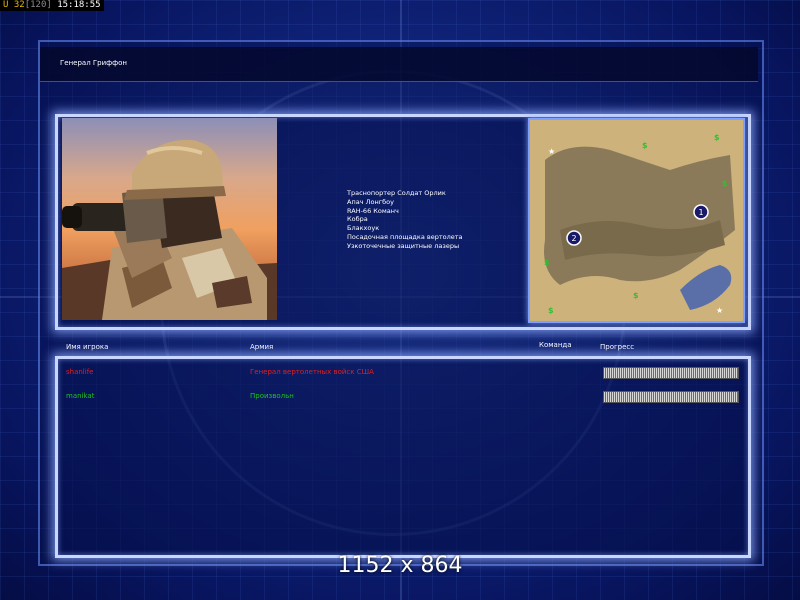  Describe the element at coordinates (272, 396) in the screenshot. I see `player-army: Произвольн` at that location.